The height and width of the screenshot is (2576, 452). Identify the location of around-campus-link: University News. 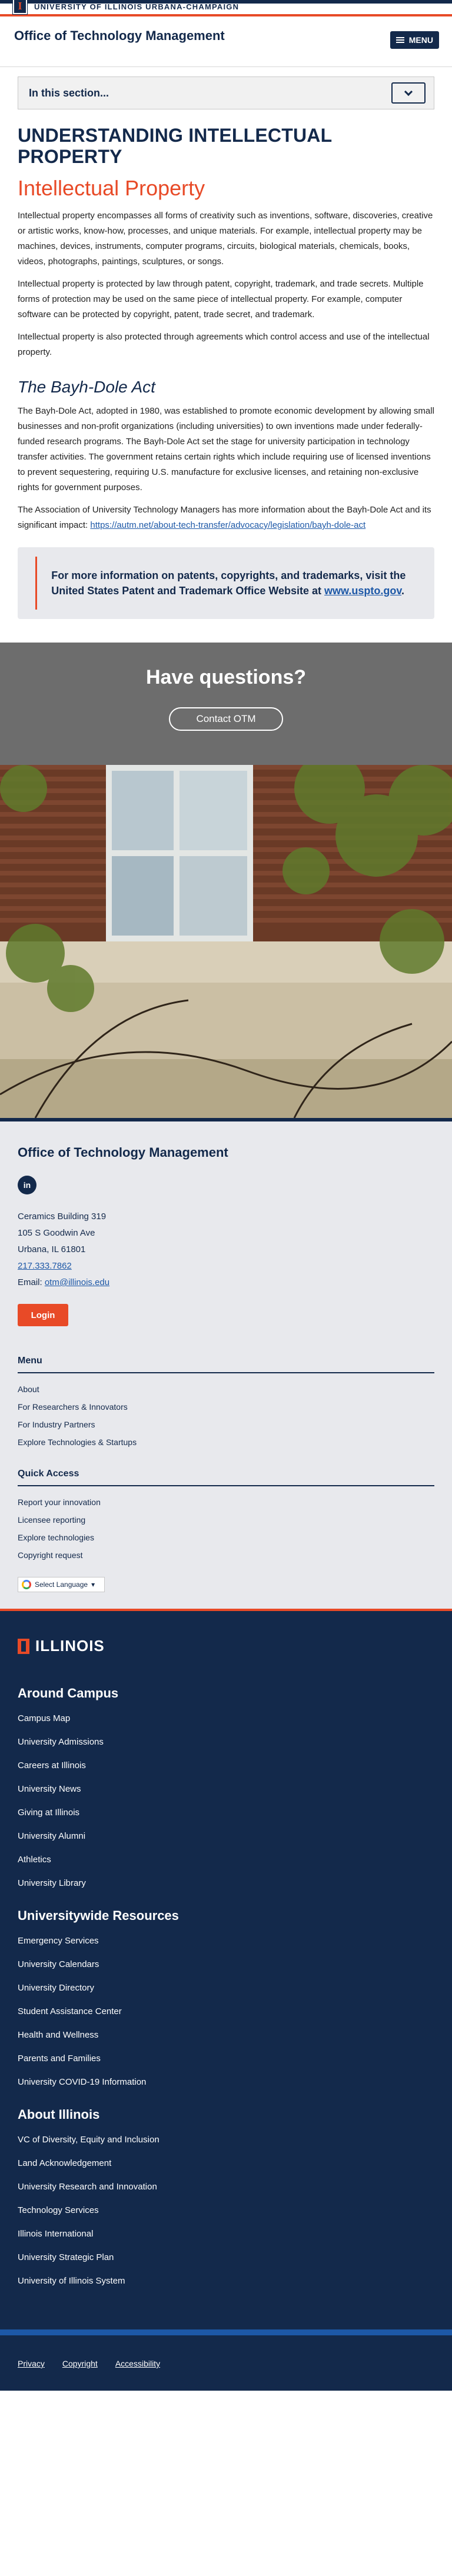
(226, 1789).